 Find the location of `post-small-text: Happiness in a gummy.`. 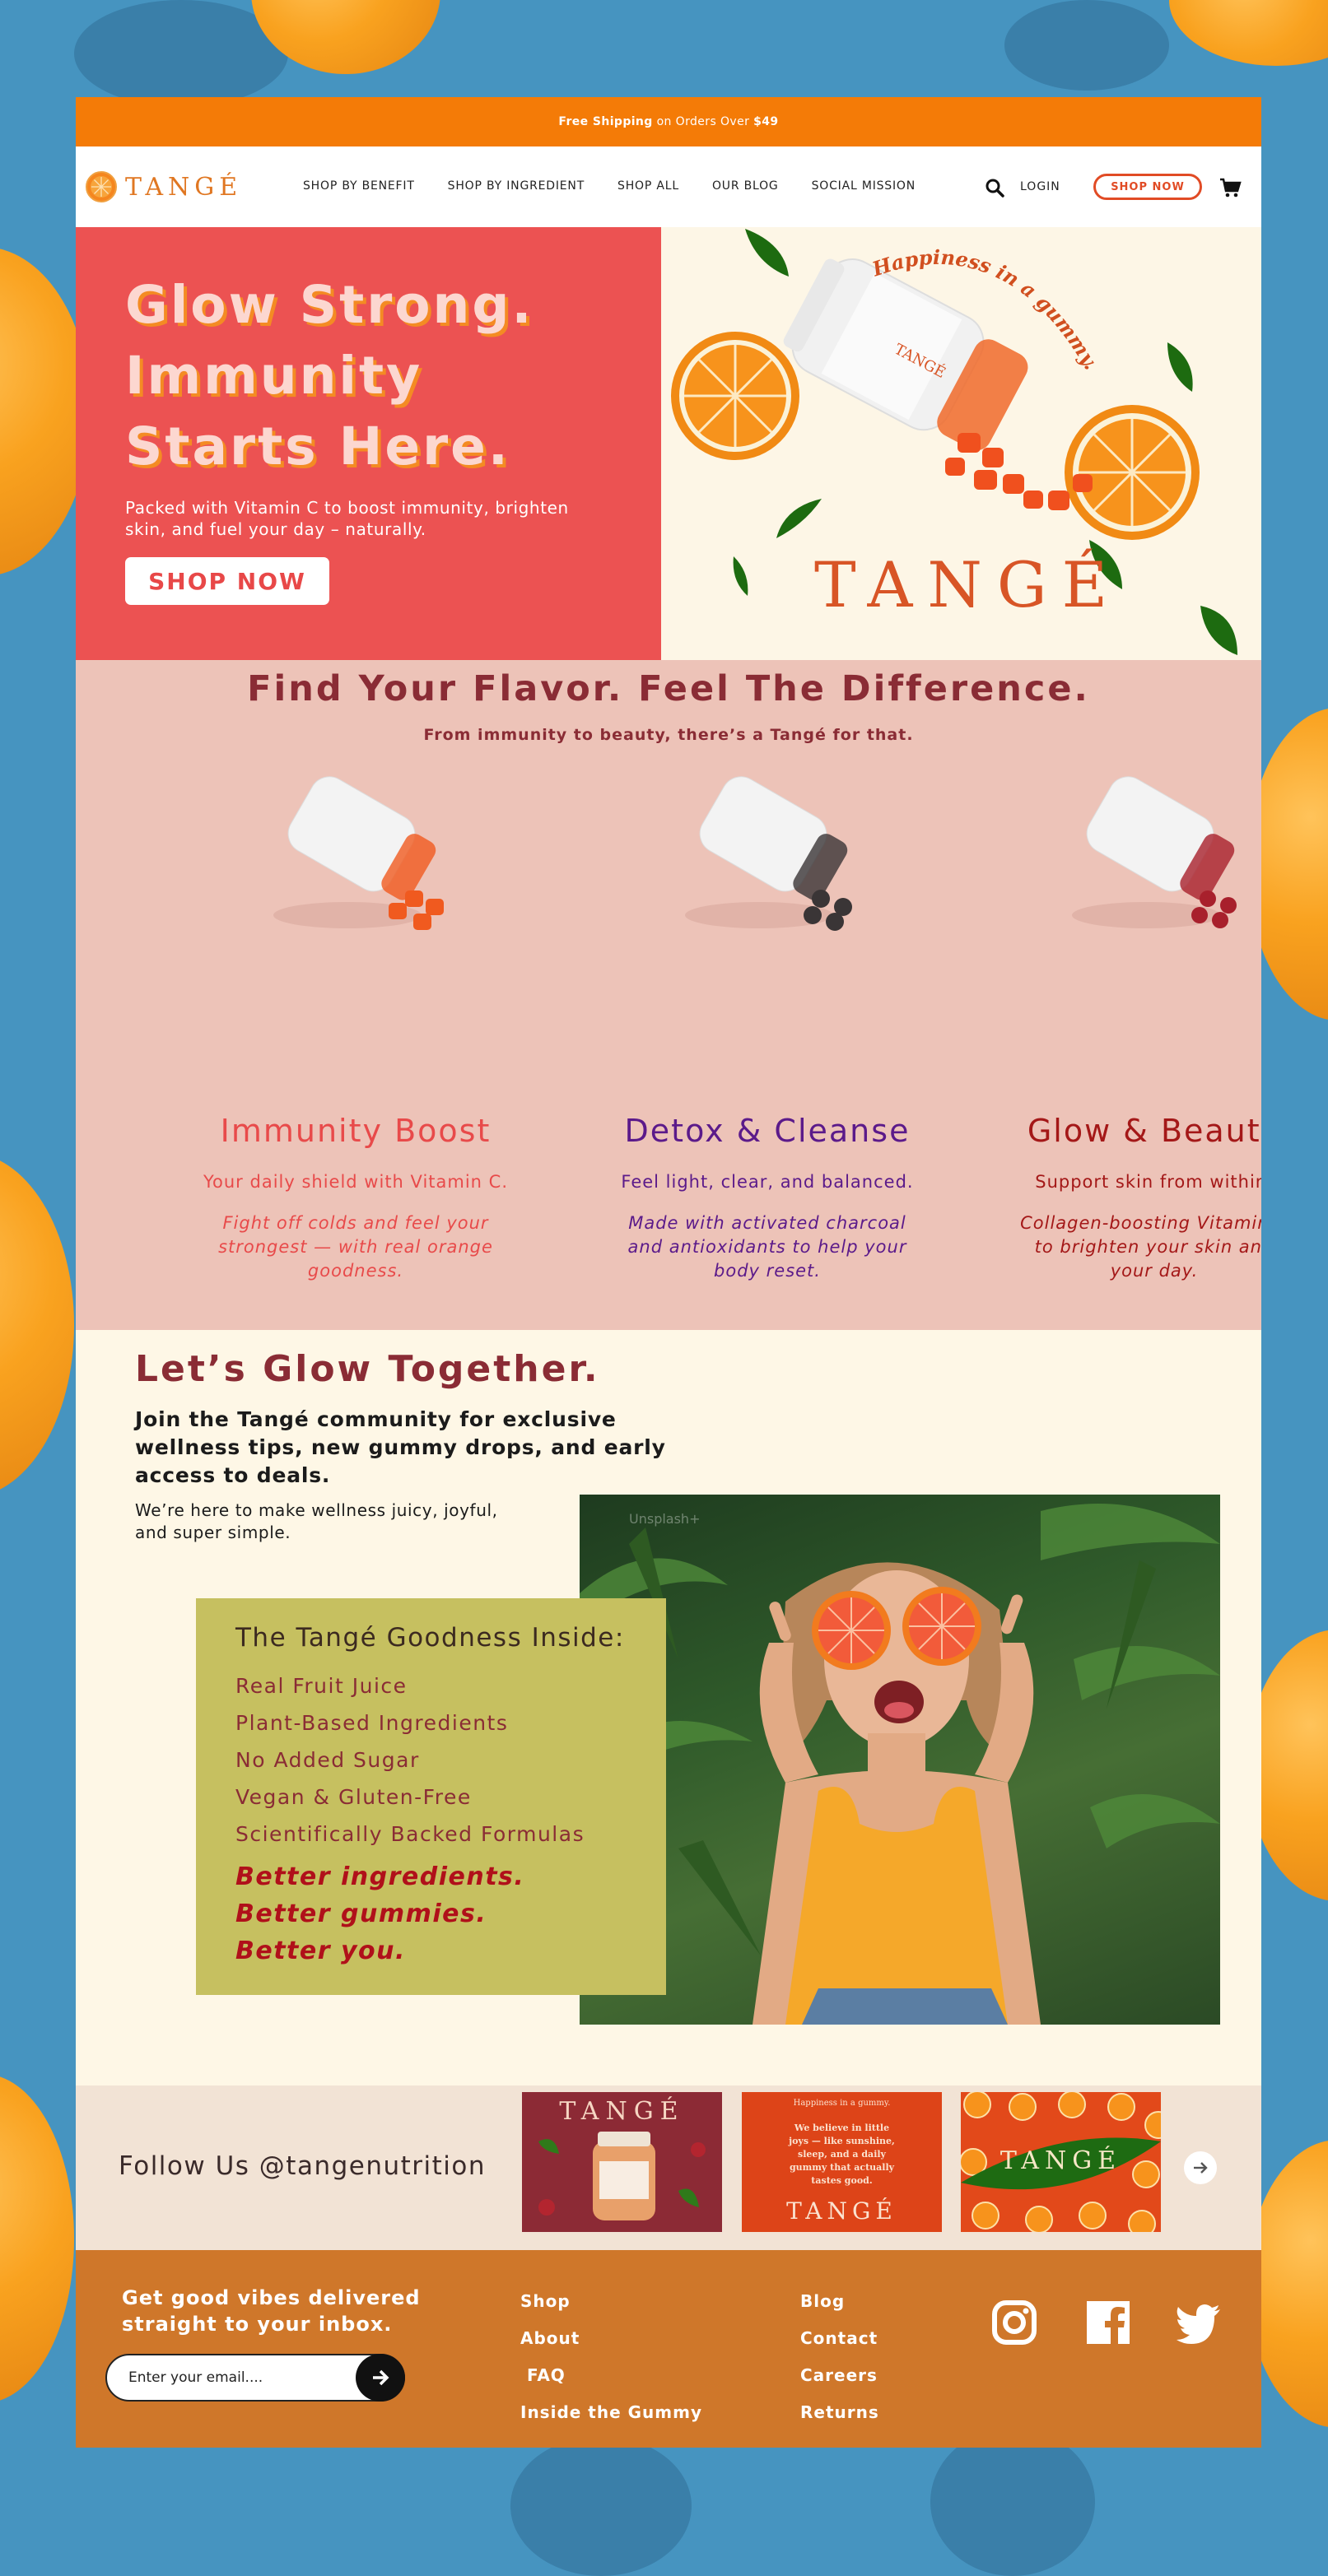

post-small-text: Happiness in a gummy. is located at coordinates (842, 2103).